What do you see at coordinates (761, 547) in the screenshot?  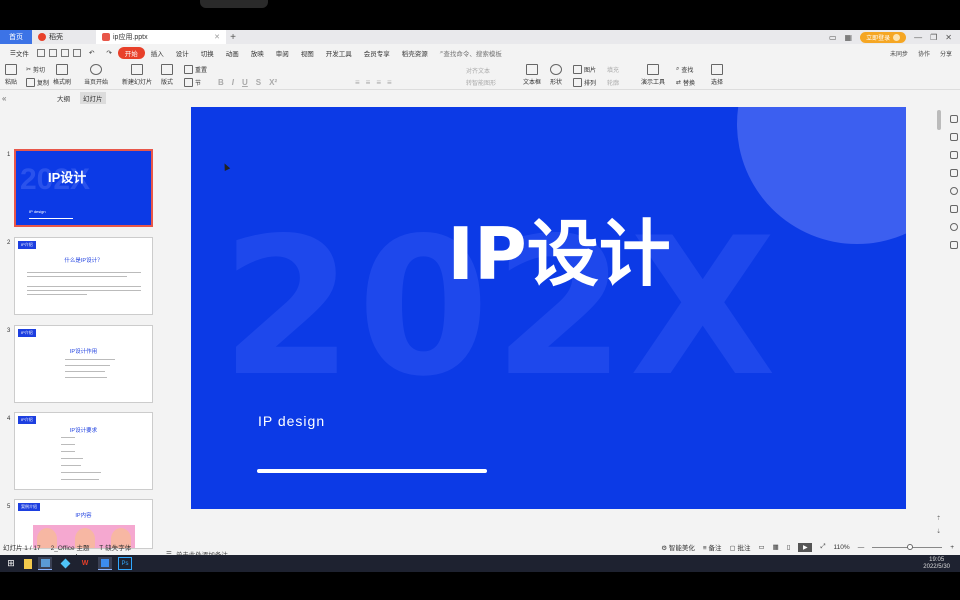 I see `normal-view-icon: ▭` at bounding box center [761, 547].